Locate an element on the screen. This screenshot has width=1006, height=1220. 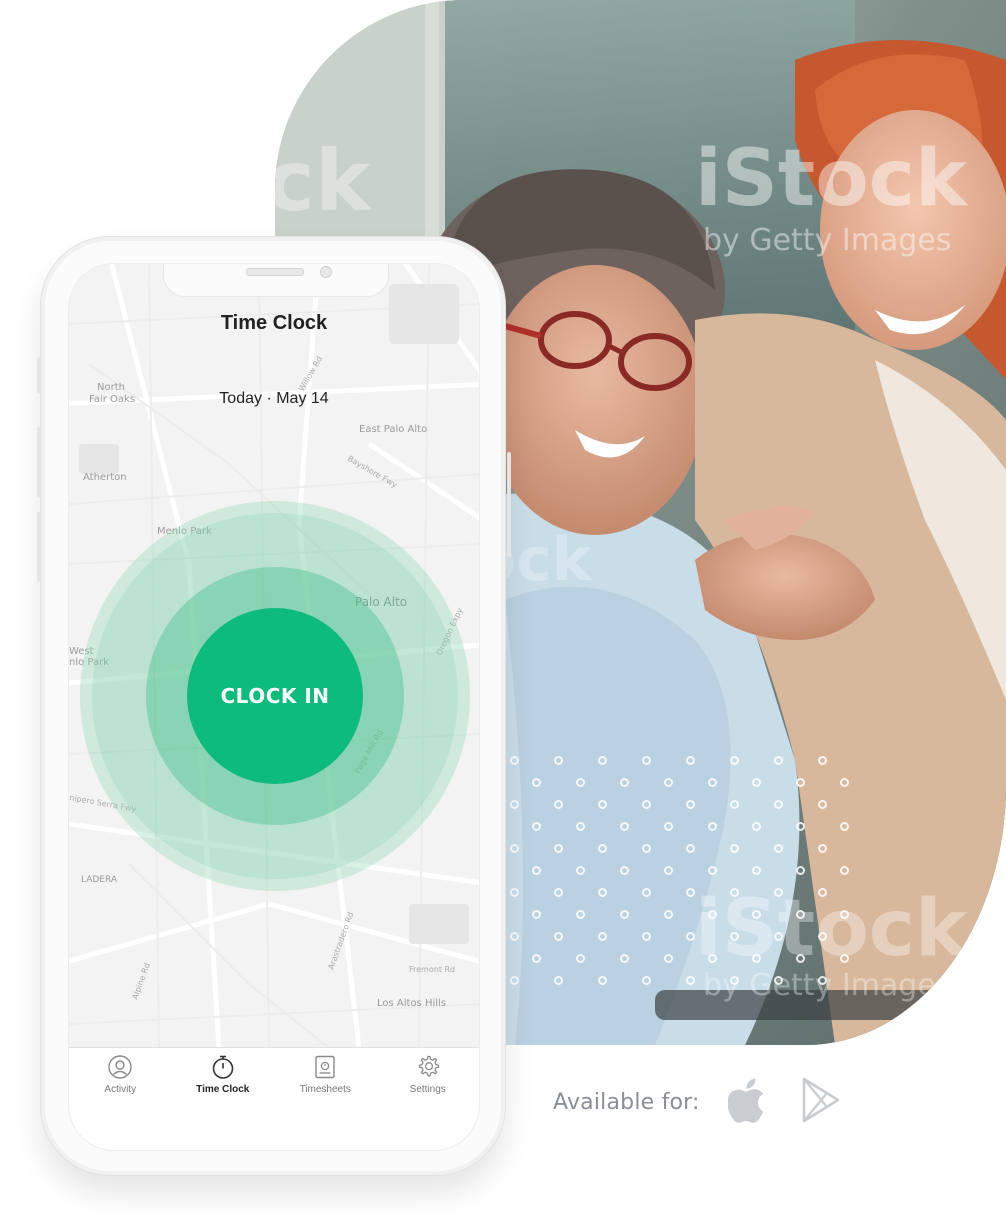
google-play-icon is located at coordinates (821, 1102).